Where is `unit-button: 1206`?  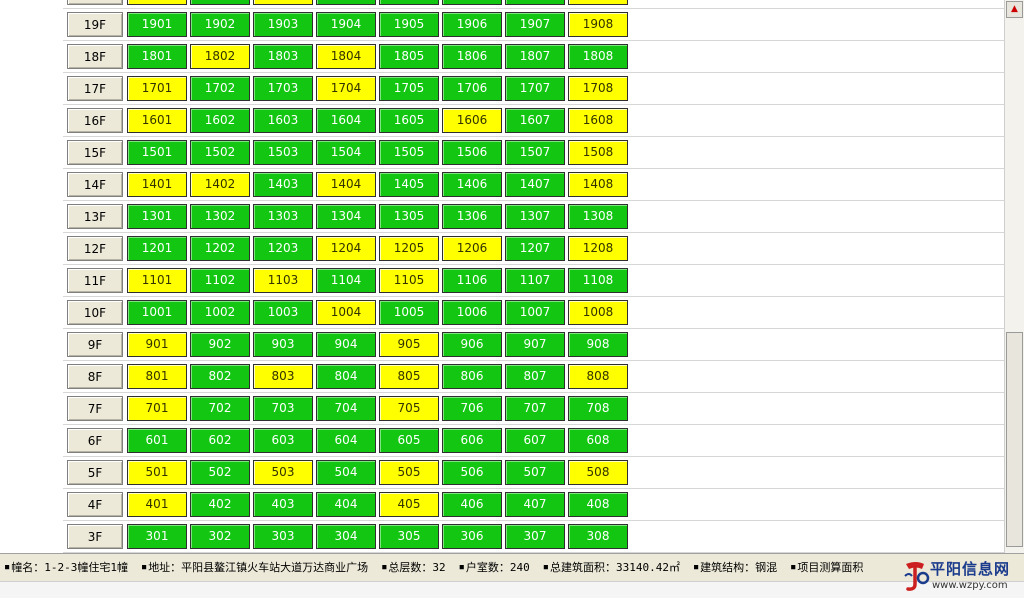
unit-button: 1206 is located at coordinates (472, 248).